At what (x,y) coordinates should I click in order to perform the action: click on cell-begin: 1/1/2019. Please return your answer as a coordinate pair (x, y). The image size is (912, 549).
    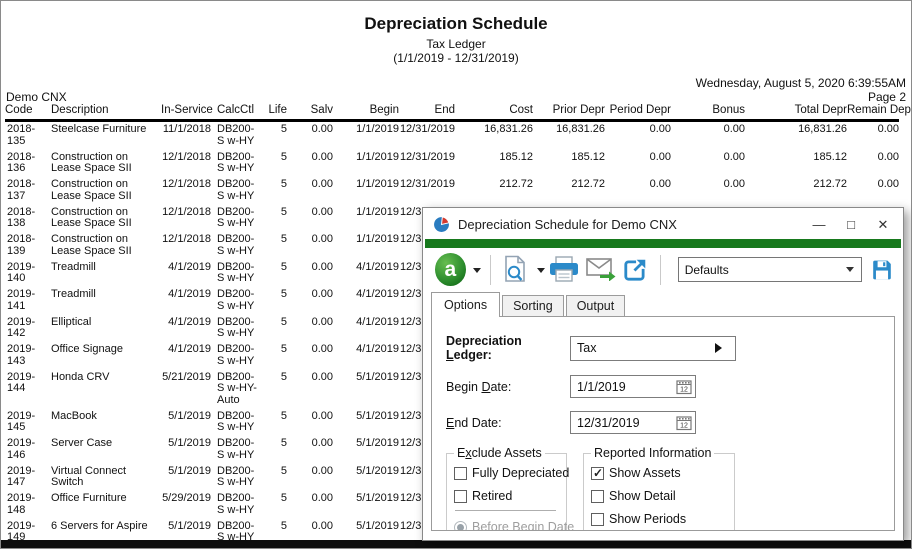
    Looking at the image, I should click on (377, 129).